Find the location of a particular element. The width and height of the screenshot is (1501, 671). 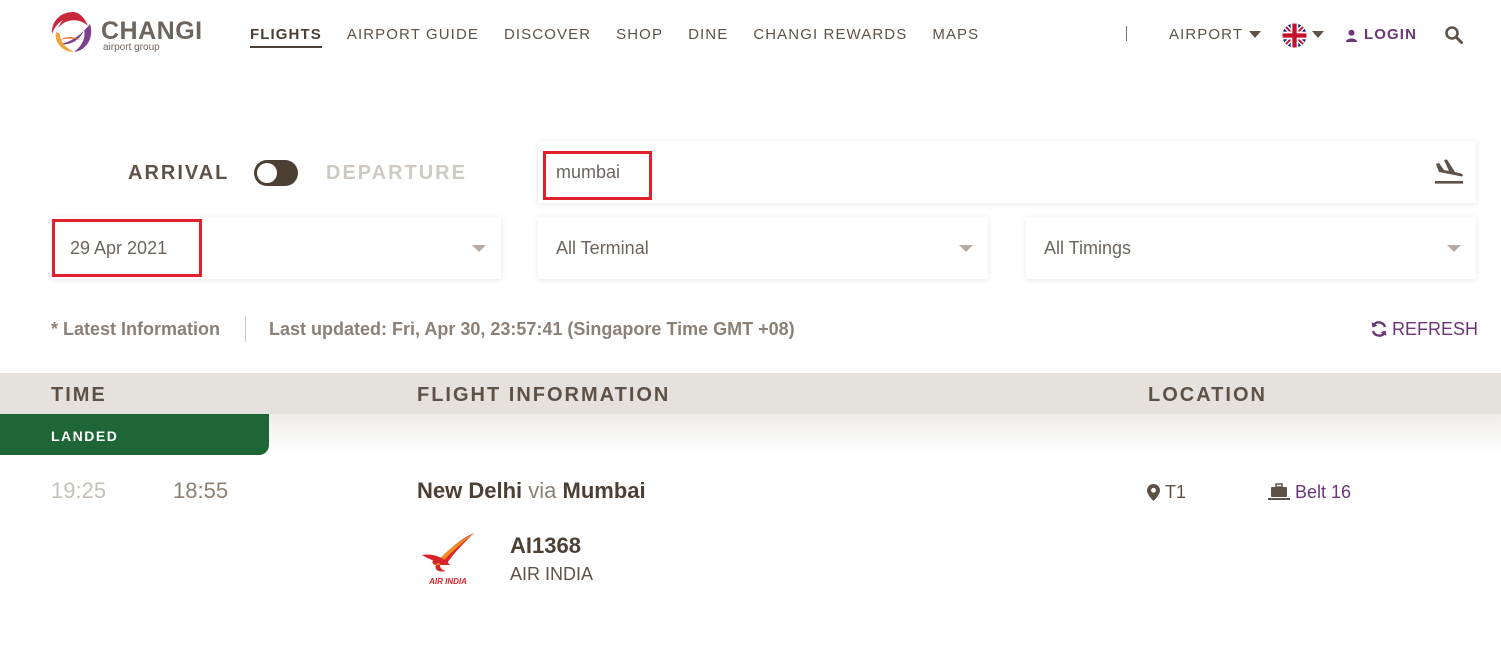

arrival-departure-toggle is located at coordinates (276, 173).